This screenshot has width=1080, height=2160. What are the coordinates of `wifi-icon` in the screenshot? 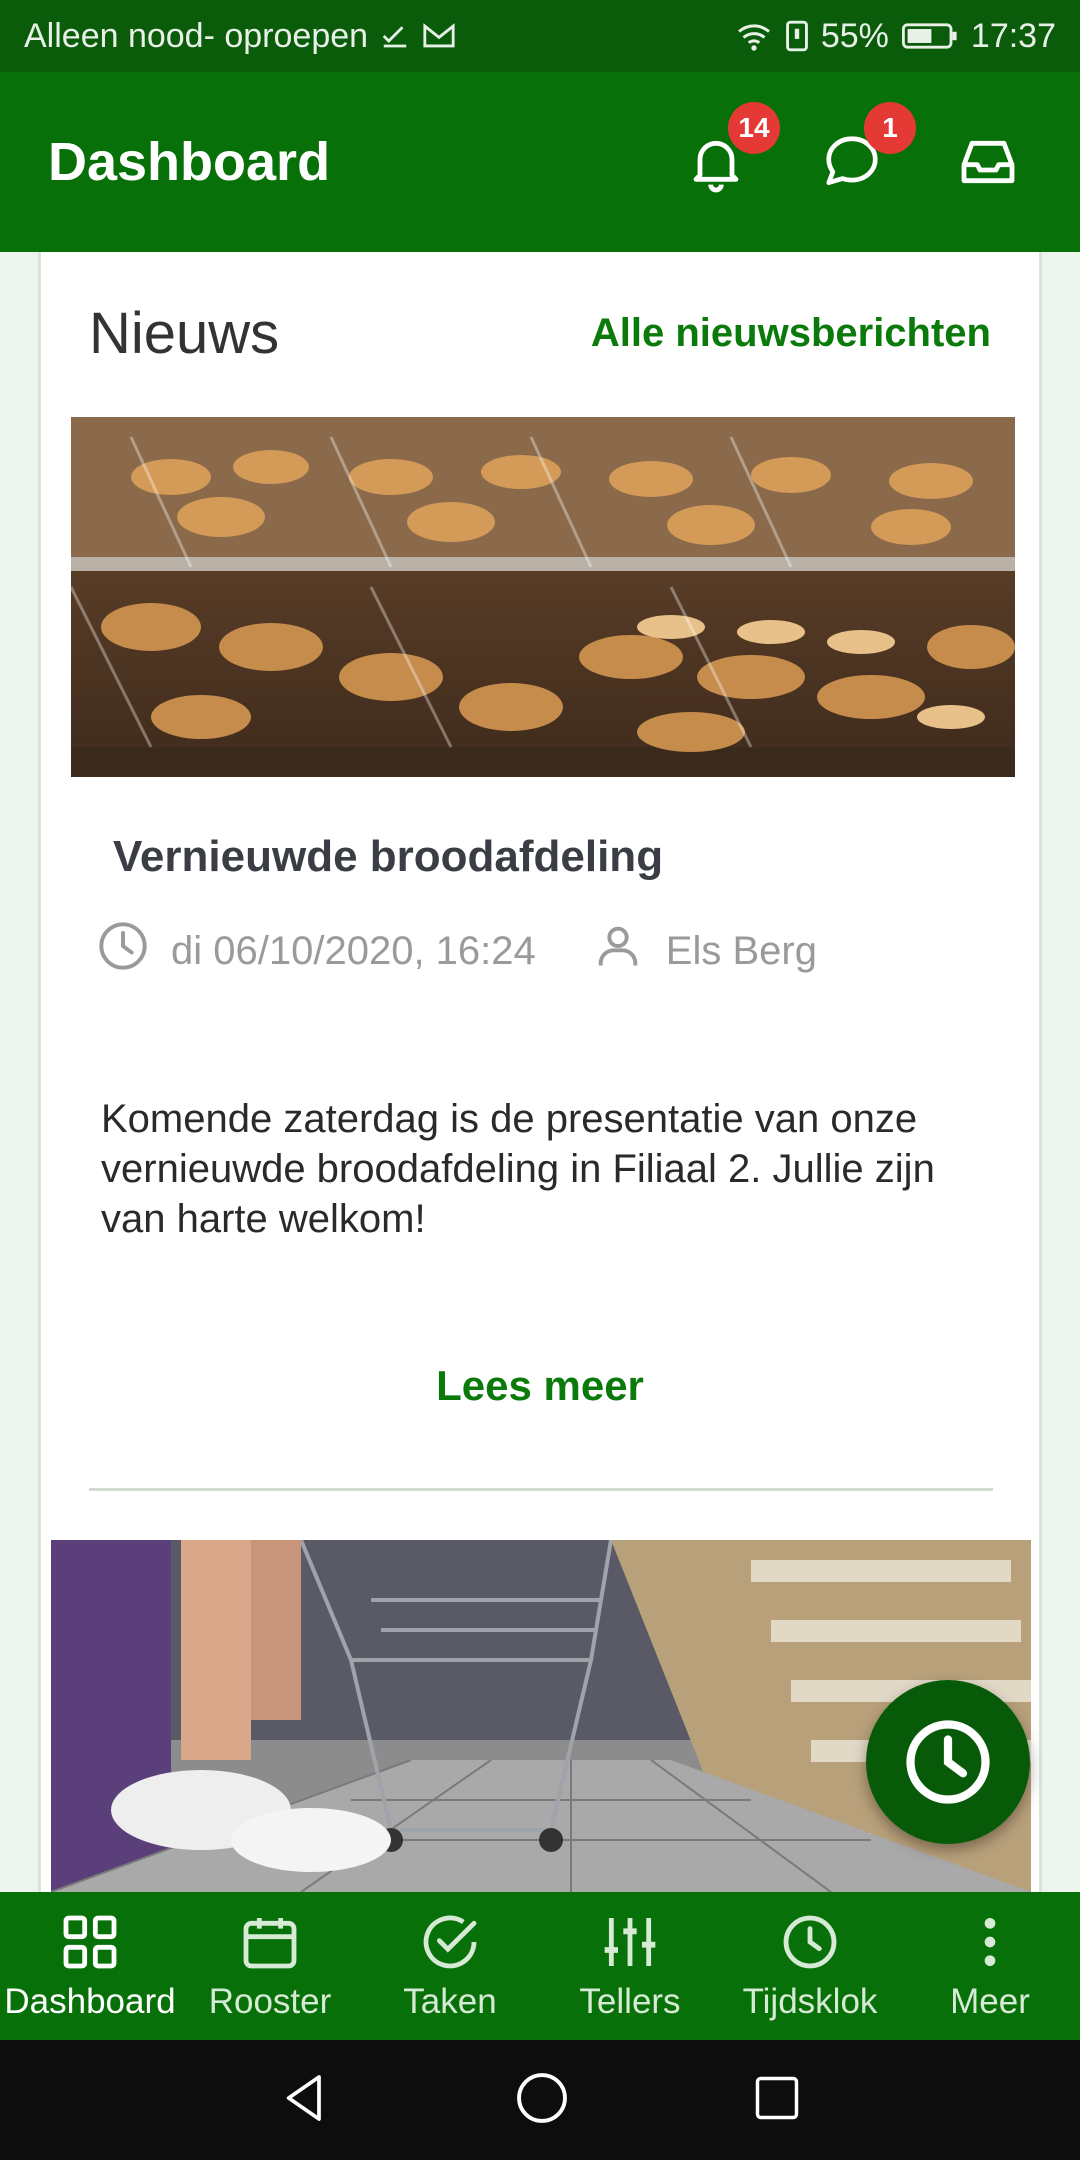 It's located at (754, 36).